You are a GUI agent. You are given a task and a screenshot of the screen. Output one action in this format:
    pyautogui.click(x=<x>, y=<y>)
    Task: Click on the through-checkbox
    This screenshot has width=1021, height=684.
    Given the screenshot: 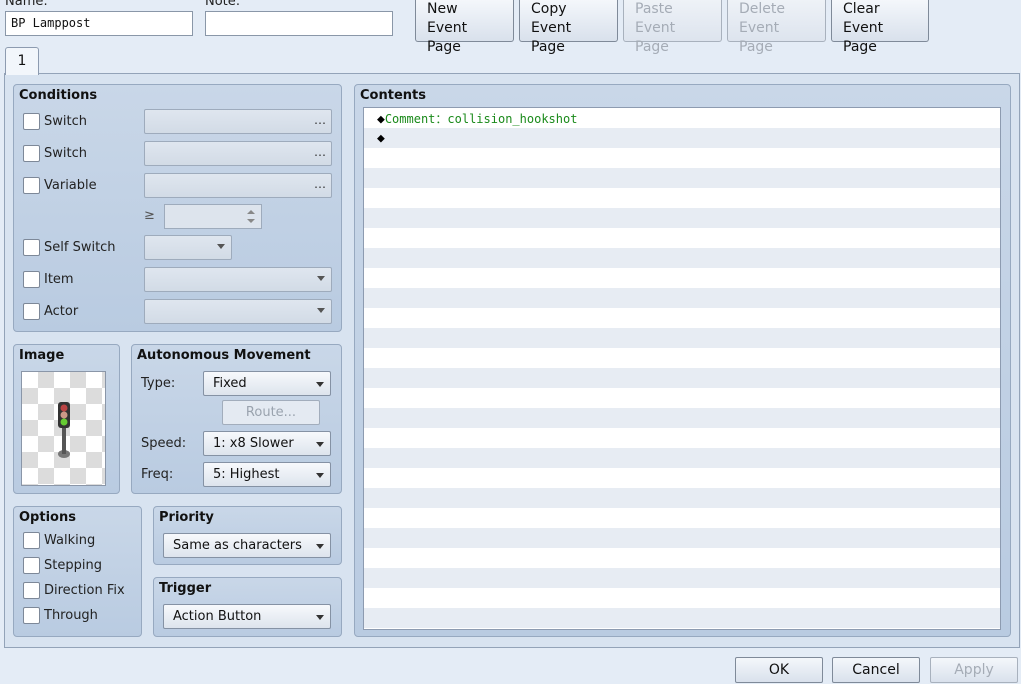 What is the action you would take?
    pyautogui.click(x=31, y=615)
    